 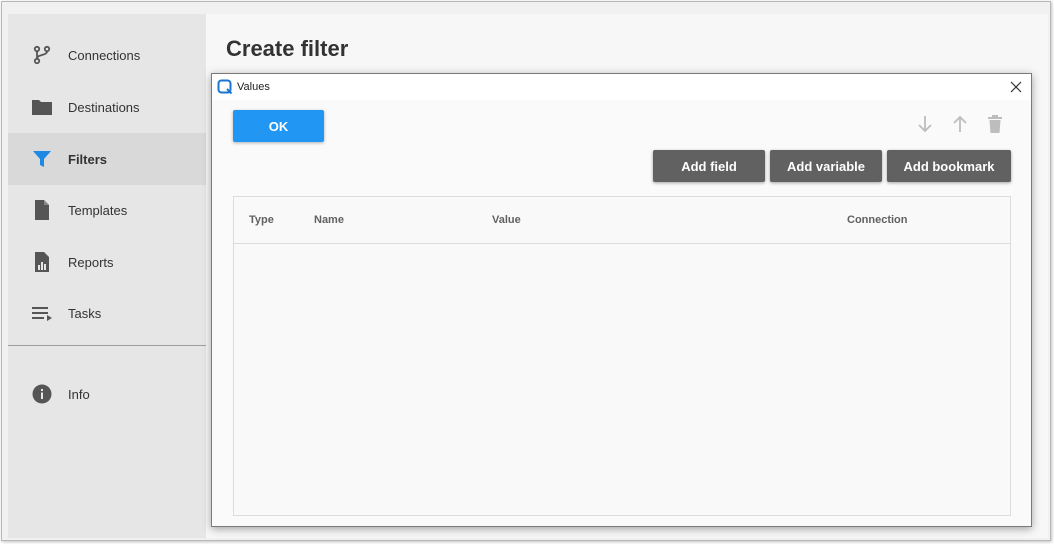 I want to click on add-bookmark-button: Add bookmark, so click(x=949, y=166).